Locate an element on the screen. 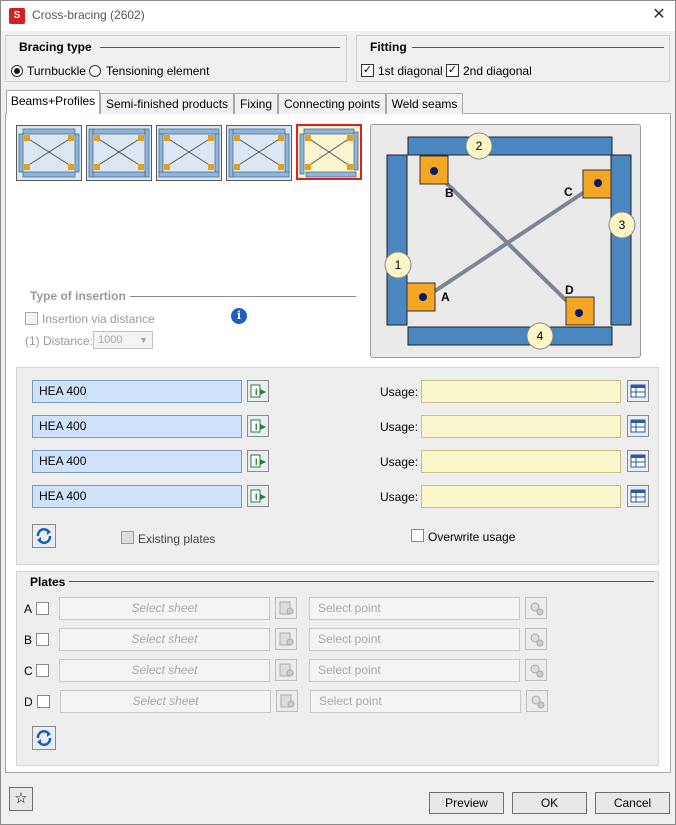 This screenshot has height=825, width=676. overwrite-usage-checkbox is located at coordinates (417, 535).